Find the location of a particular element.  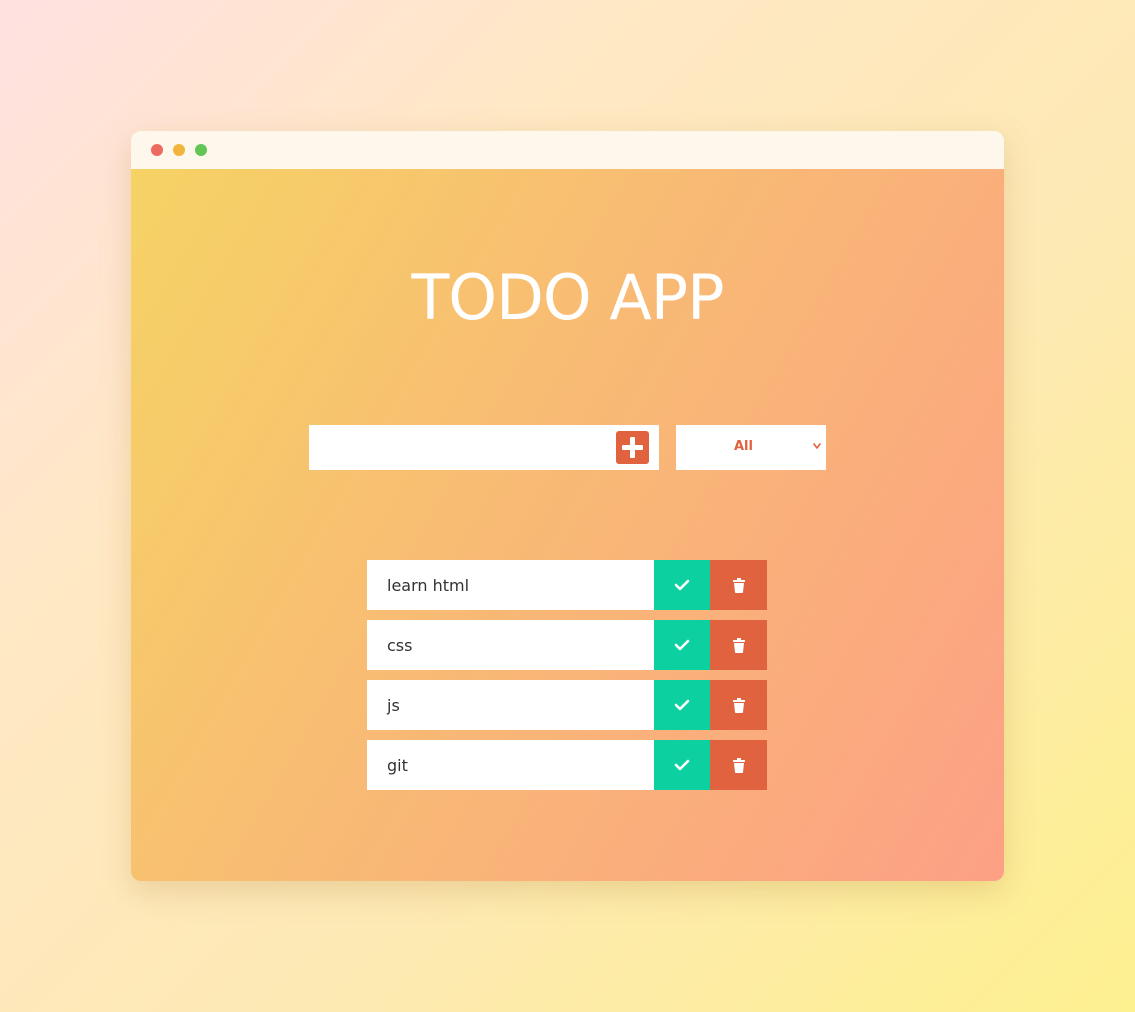

todo-text: learn html is located at coordinates (510, 585).